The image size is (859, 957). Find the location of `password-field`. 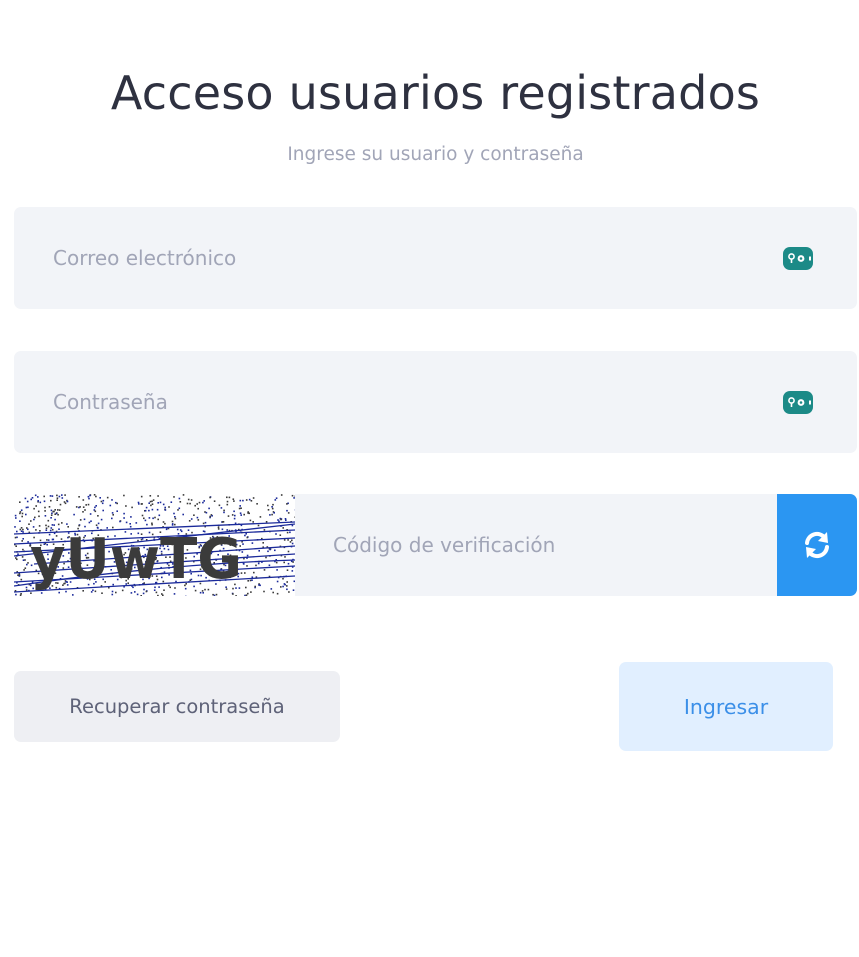

password-field is located at coordinates (435, 402).